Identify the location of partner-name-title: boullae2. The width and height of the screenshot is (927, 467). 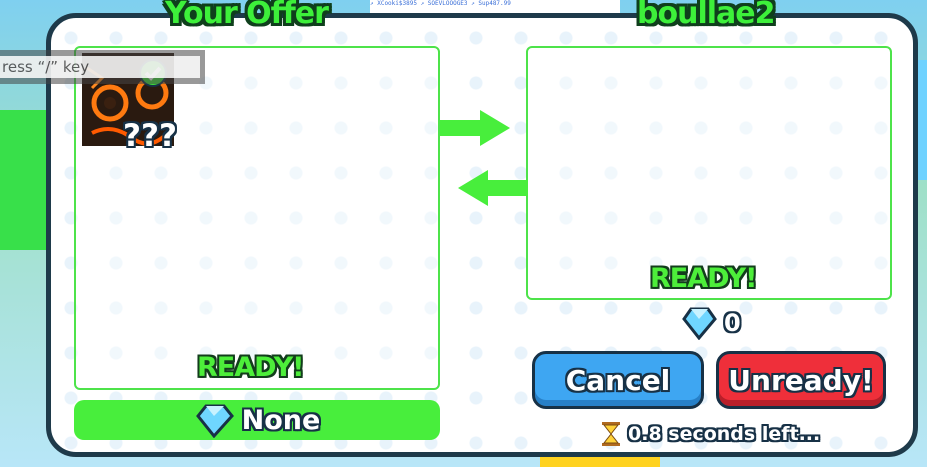
(706, 15).